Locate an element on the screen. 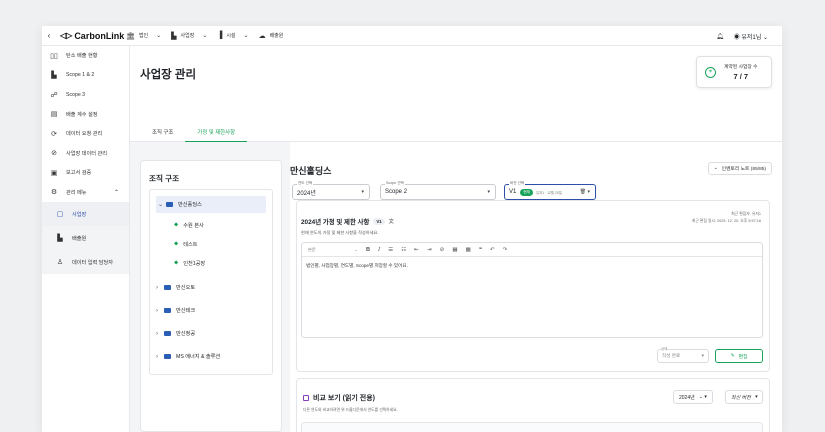 This screenshot has width=825, height=432. sidebar-subitem-emission-source: ▙ 배출원 is located at coordinates (85, 238).